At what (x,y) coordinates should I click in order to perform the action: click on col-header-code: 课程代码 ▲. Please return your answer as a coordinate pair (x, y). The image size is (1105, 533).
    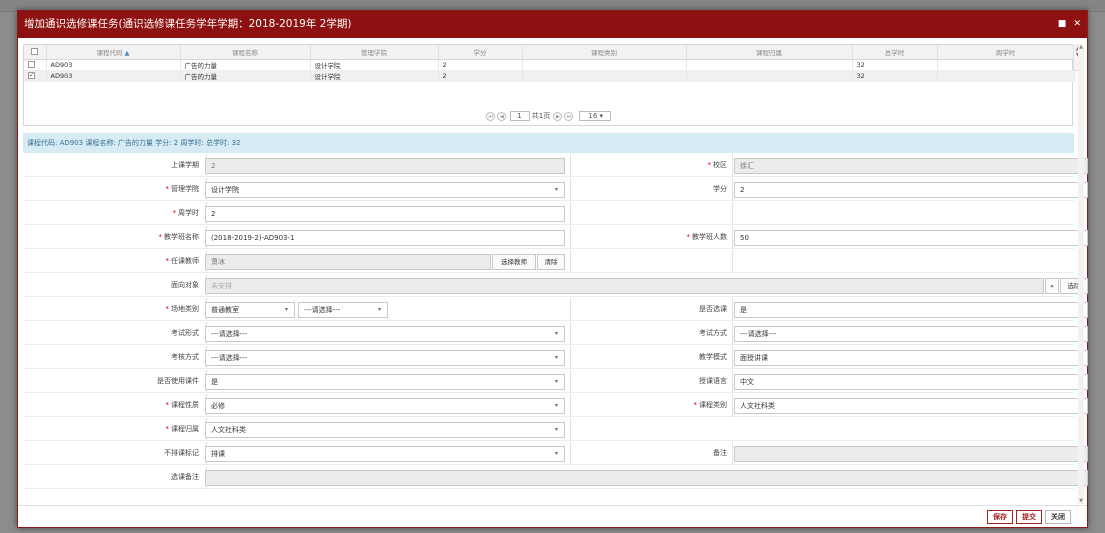
    Looking at the image, I should click on (113, 52).